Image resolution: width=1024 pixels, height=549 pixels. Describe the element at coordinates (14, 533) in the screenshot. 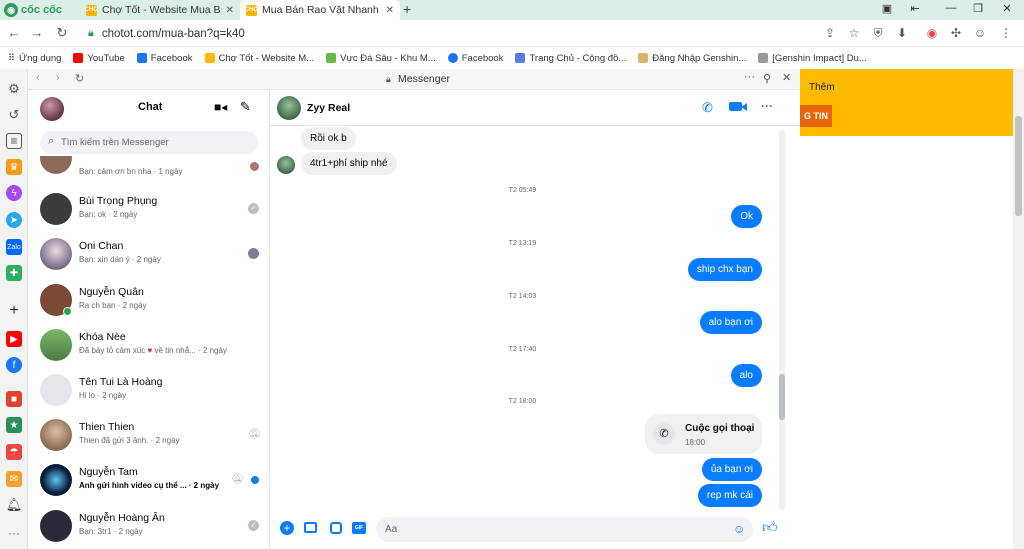

I see `more-icon: ···` at that location.